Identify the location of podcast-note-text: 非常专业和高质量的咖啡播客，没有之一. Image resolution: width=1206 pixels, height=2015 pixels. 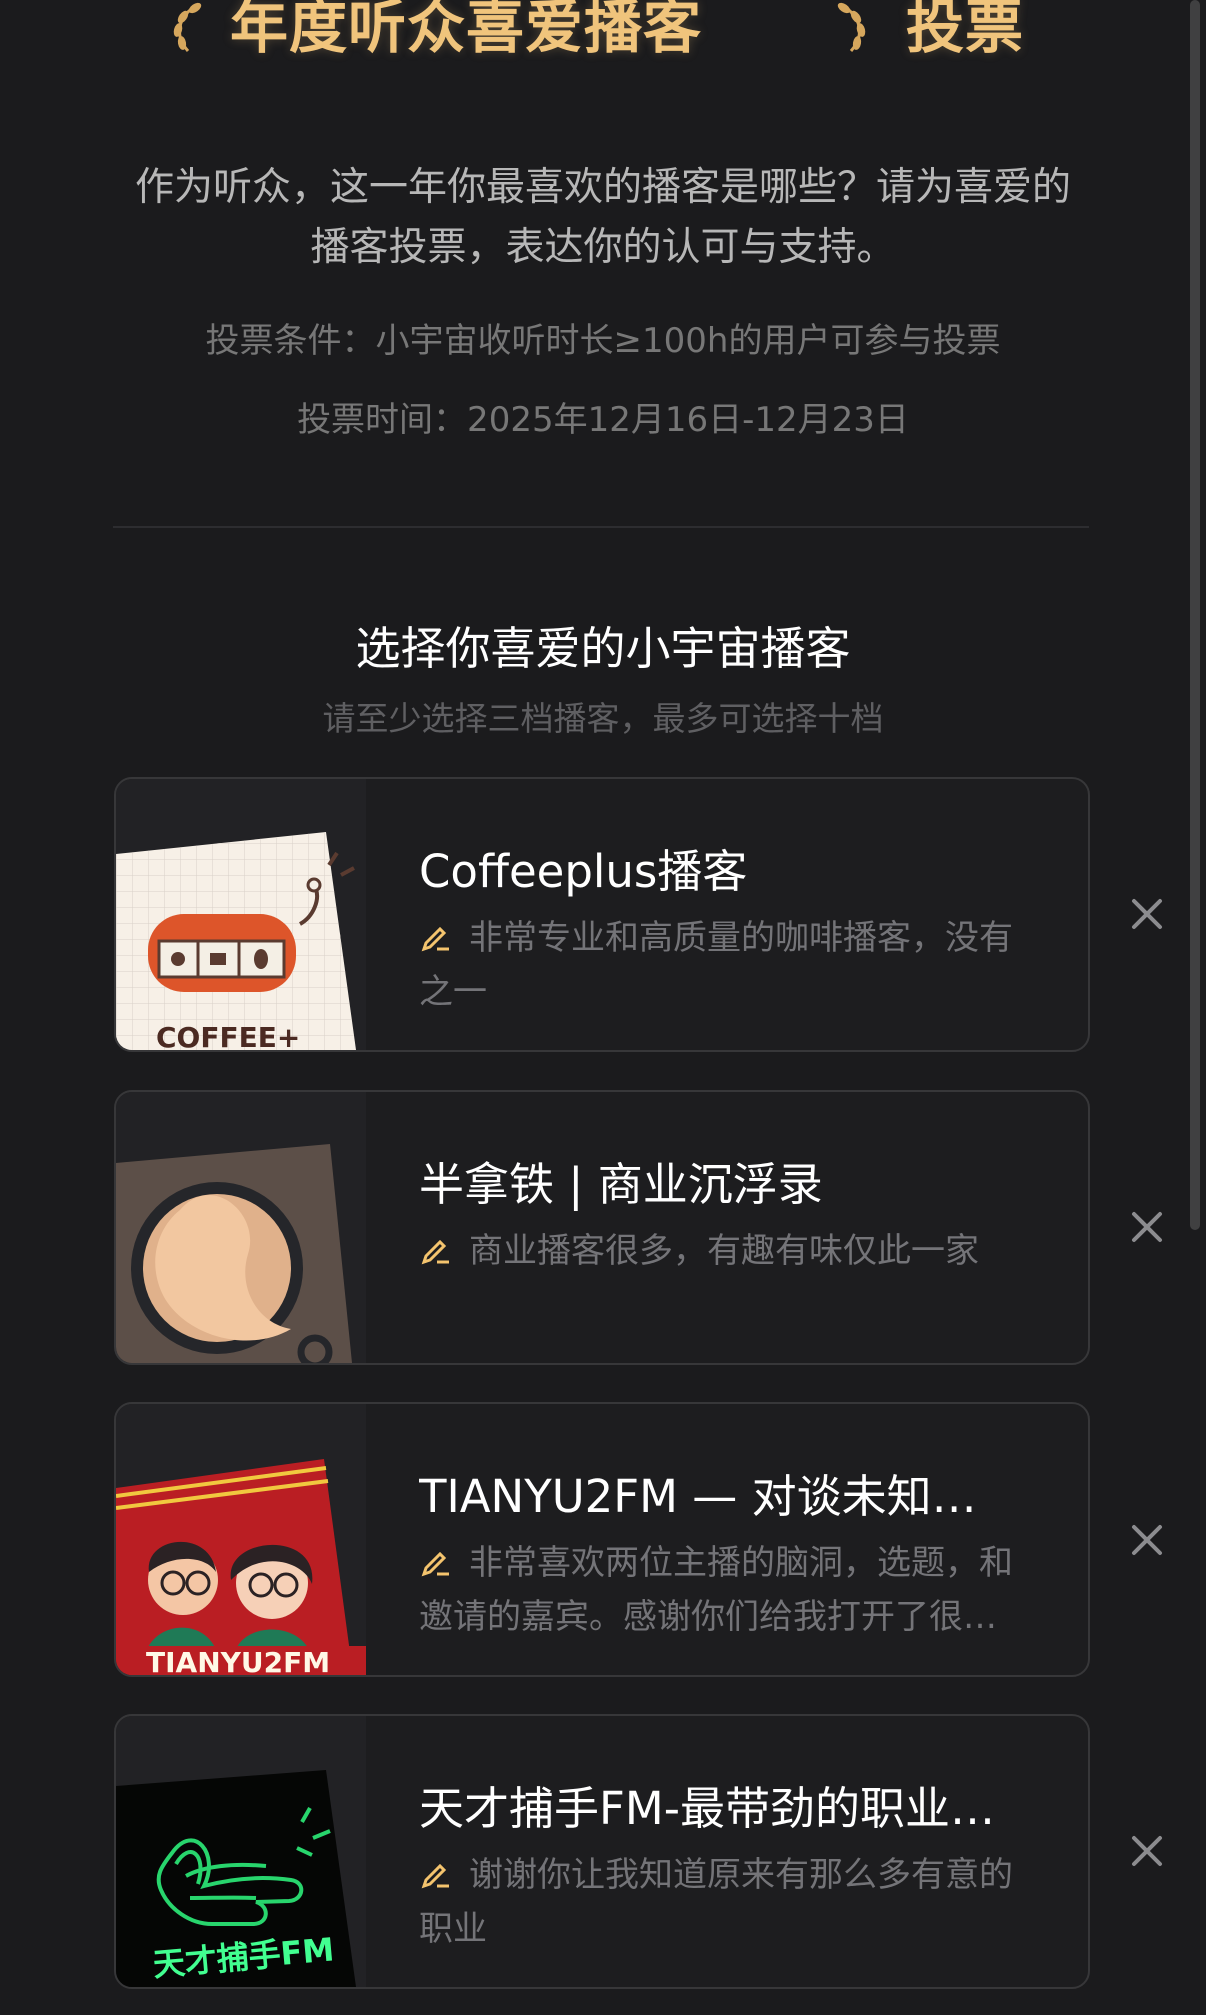
(716, 965).